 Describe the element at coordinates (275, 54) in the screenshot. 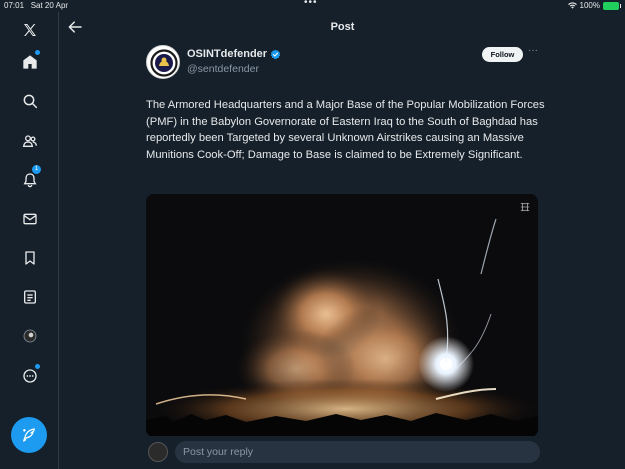

I see `verified-badge-icon` at that location.